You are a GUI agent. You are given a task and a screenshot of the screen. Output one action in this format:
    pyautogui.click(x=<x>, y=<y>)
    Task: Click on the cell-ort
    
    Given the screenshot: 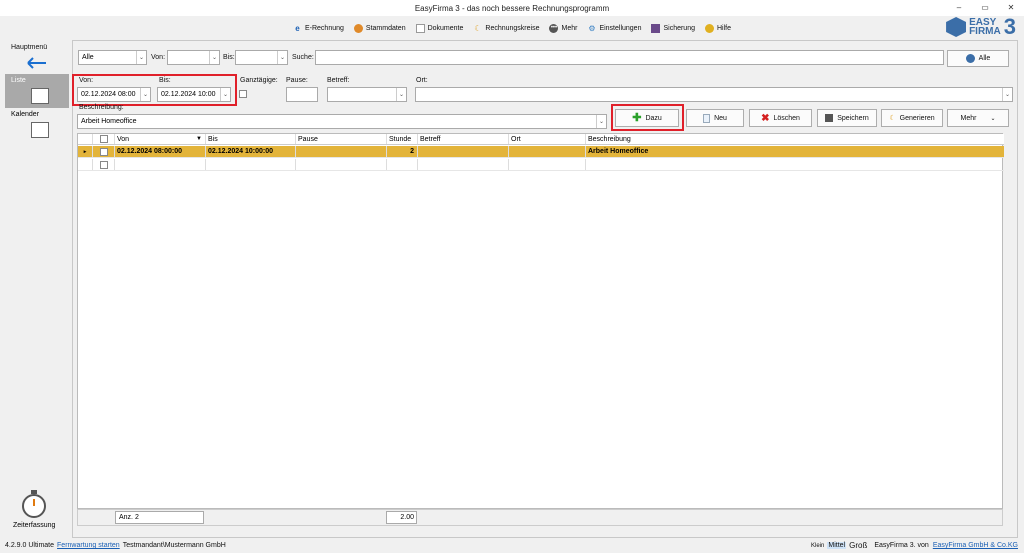 What is the action you would take?
    pyautogui.click(x=547, y=151)
    